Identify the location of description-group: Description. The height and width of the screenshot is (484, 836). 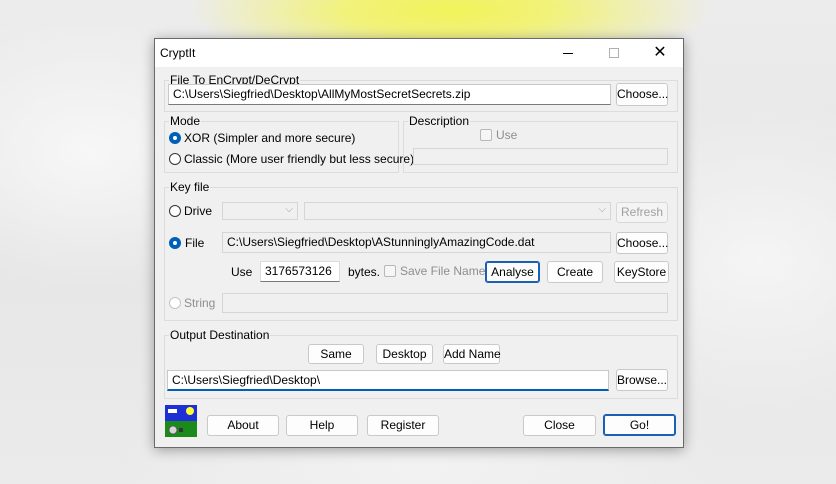
(540, 143).